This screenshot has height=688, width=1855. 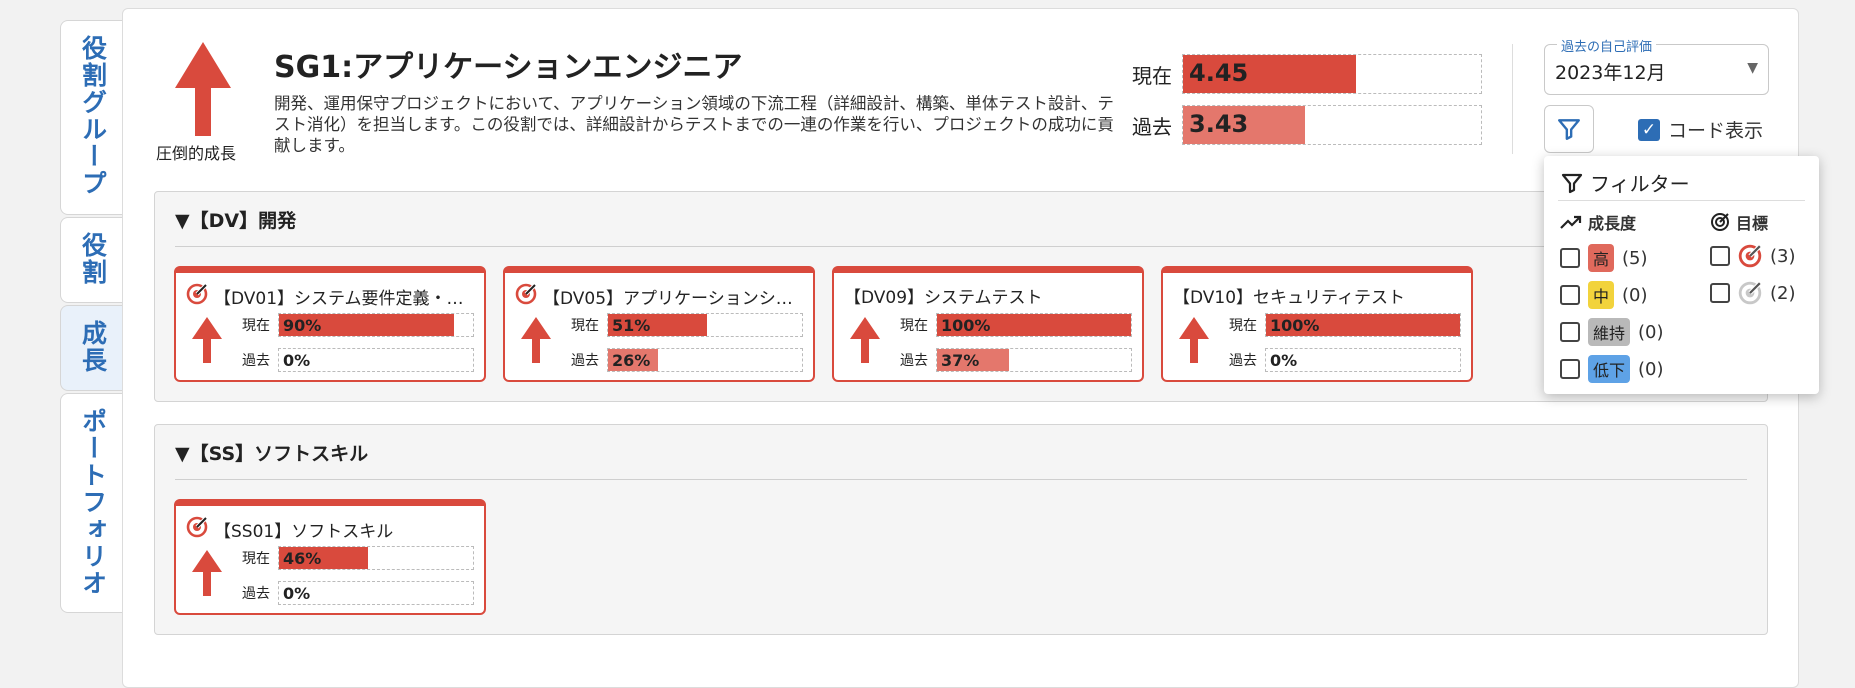 I want to click on tab-role: 役割, so click(x=92, y=260).